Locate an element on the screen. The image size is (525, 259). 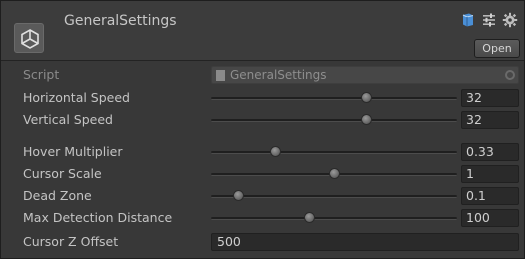
horizontal-speed-label: Horizontal Speed is located at coordinates (76, 97).